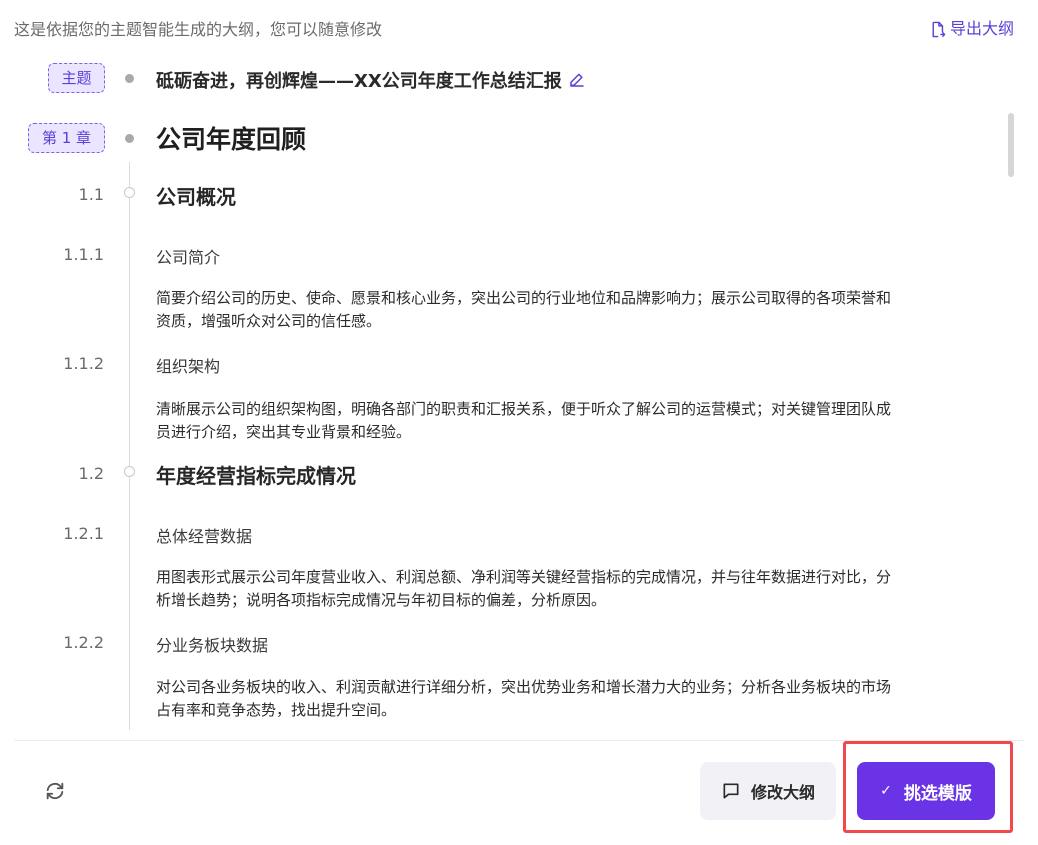  Describe the element at coordinates (256, 474) in the screenshot. I see `section-title: 年度经营指标完成情况` at that location.